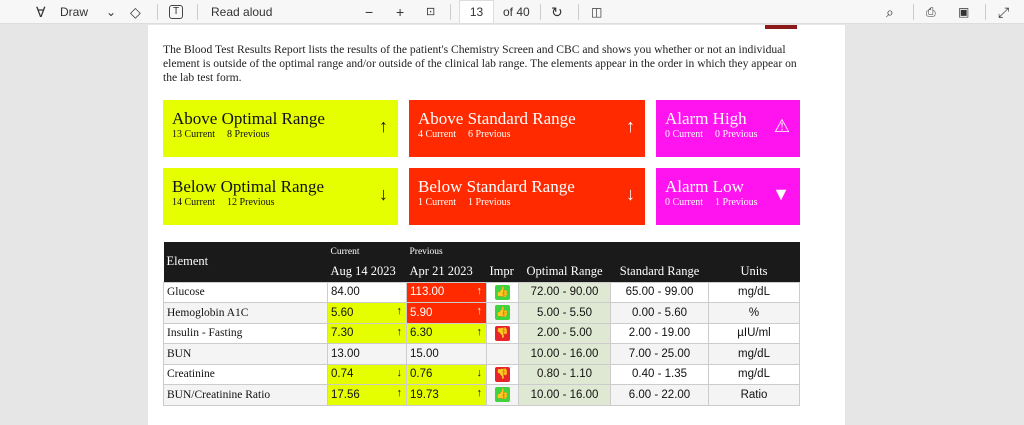 The image size is (1024, 425). Describe the element at coordinates (596, 12) in the screenshot. I see `page-view-icon: ◫` at that location.